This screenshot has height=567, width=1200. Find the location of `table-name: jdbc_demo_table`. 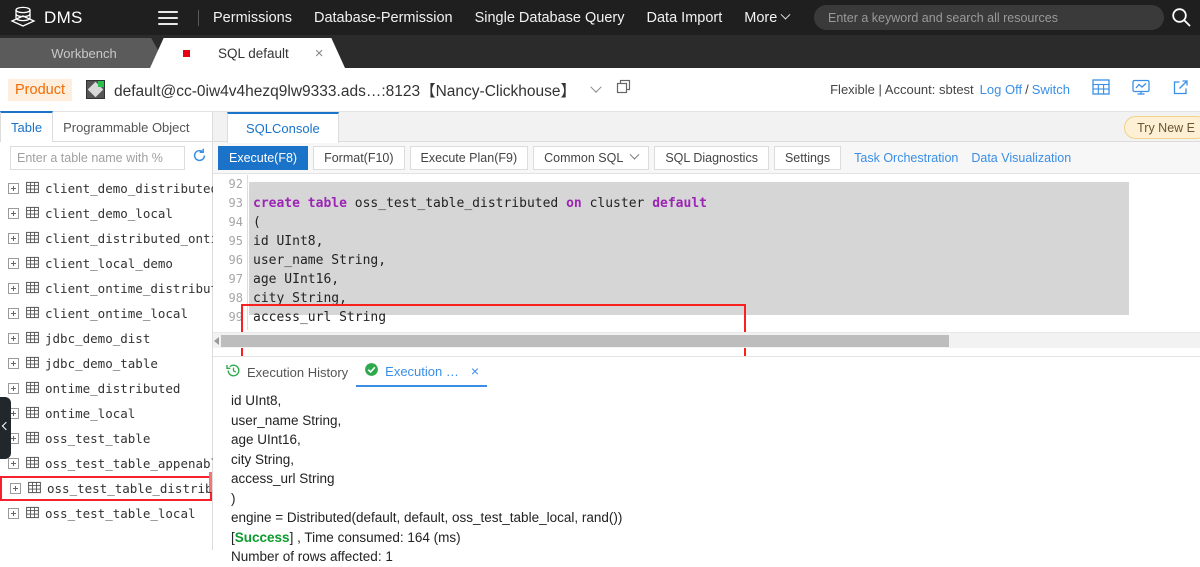

table-name: jdbc_demo_table is located at coordinates (101, 363).